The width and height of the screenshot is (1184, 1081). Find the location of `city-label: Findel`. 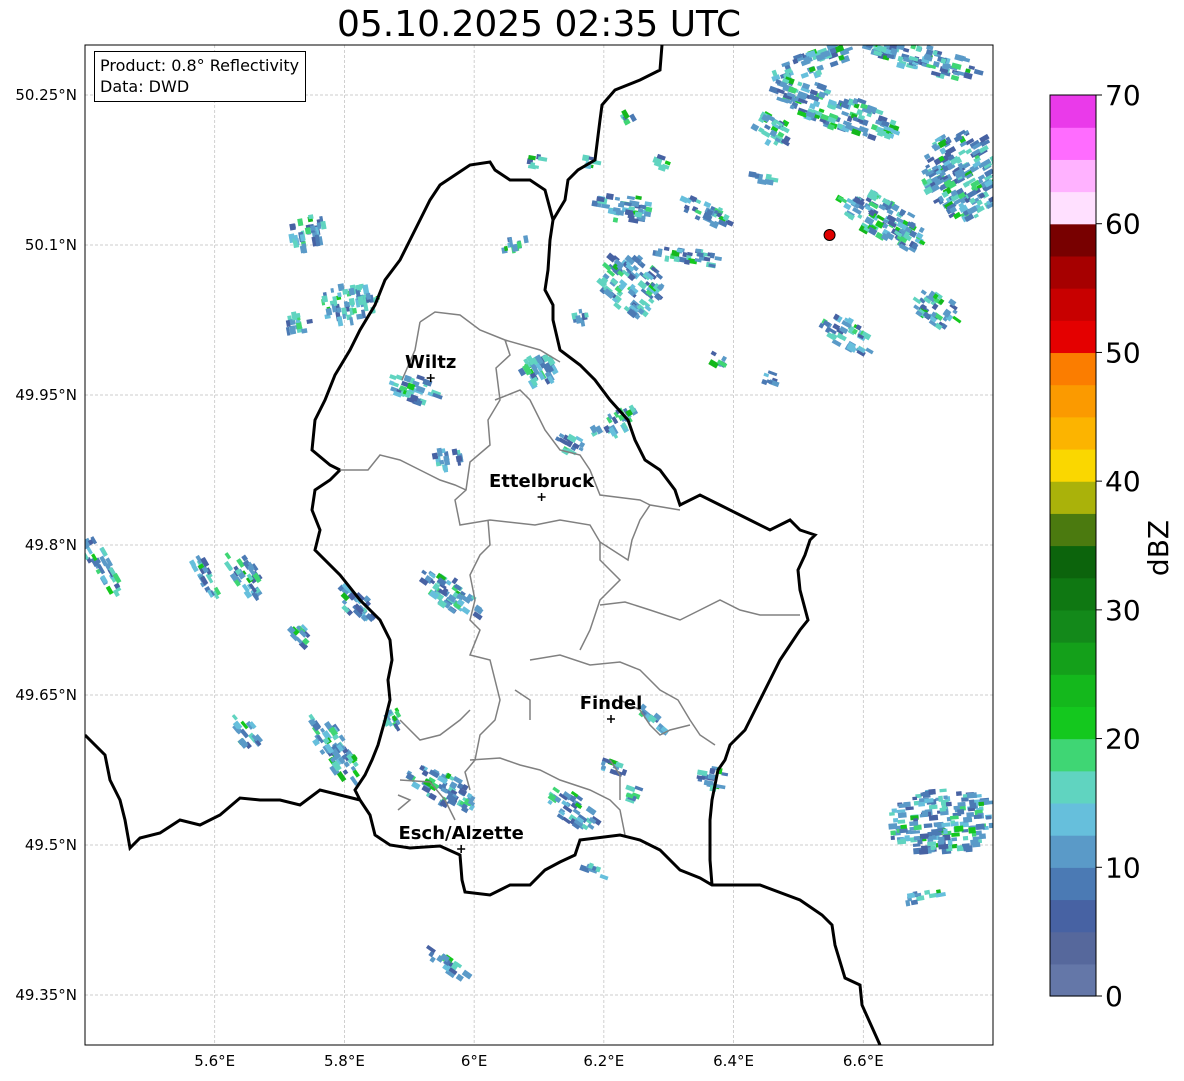

city-label: Findel is located at coordinates (611, 703).